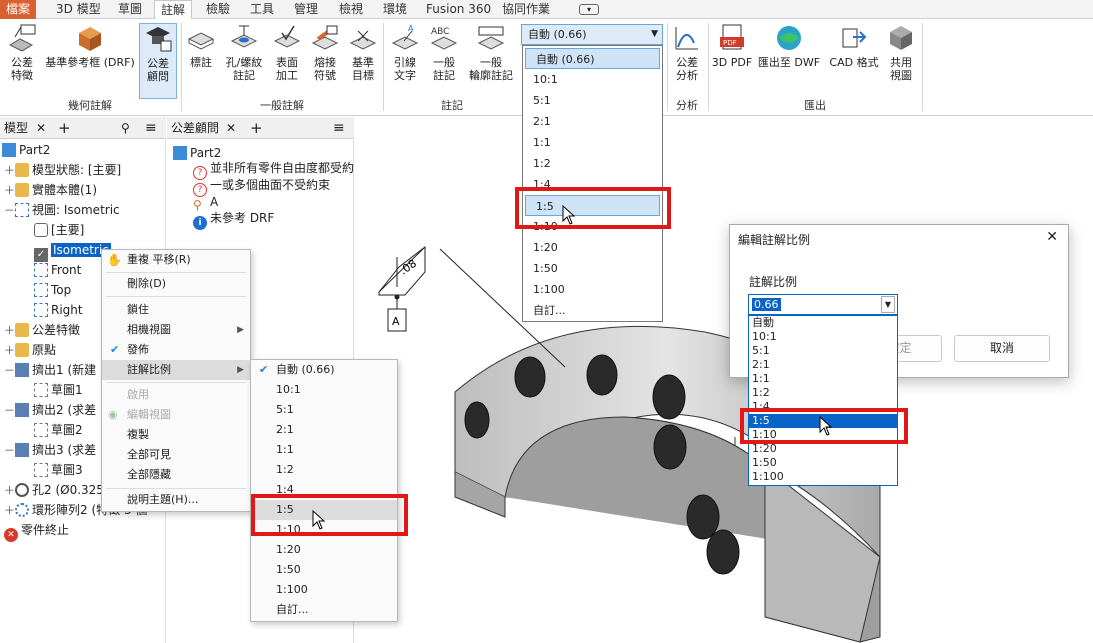 The image size is (1093, 643). Describe the element at coordinates (14, 128) in the screenshot. I see `tab-model: 模型` at that location.